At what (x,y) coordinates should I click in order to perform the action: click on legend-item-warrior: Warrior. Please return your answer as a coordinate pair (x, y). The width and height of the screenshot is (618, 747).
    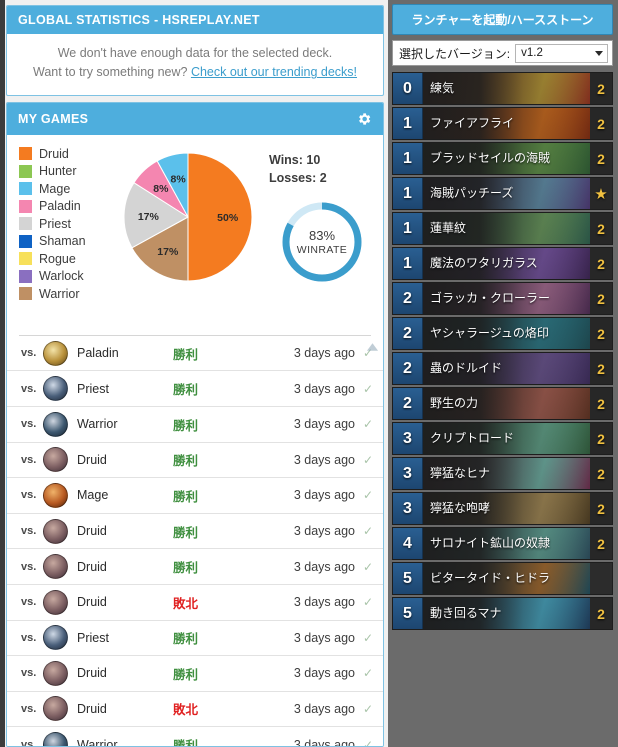
    Looking at the image, I should click on (67, 294).